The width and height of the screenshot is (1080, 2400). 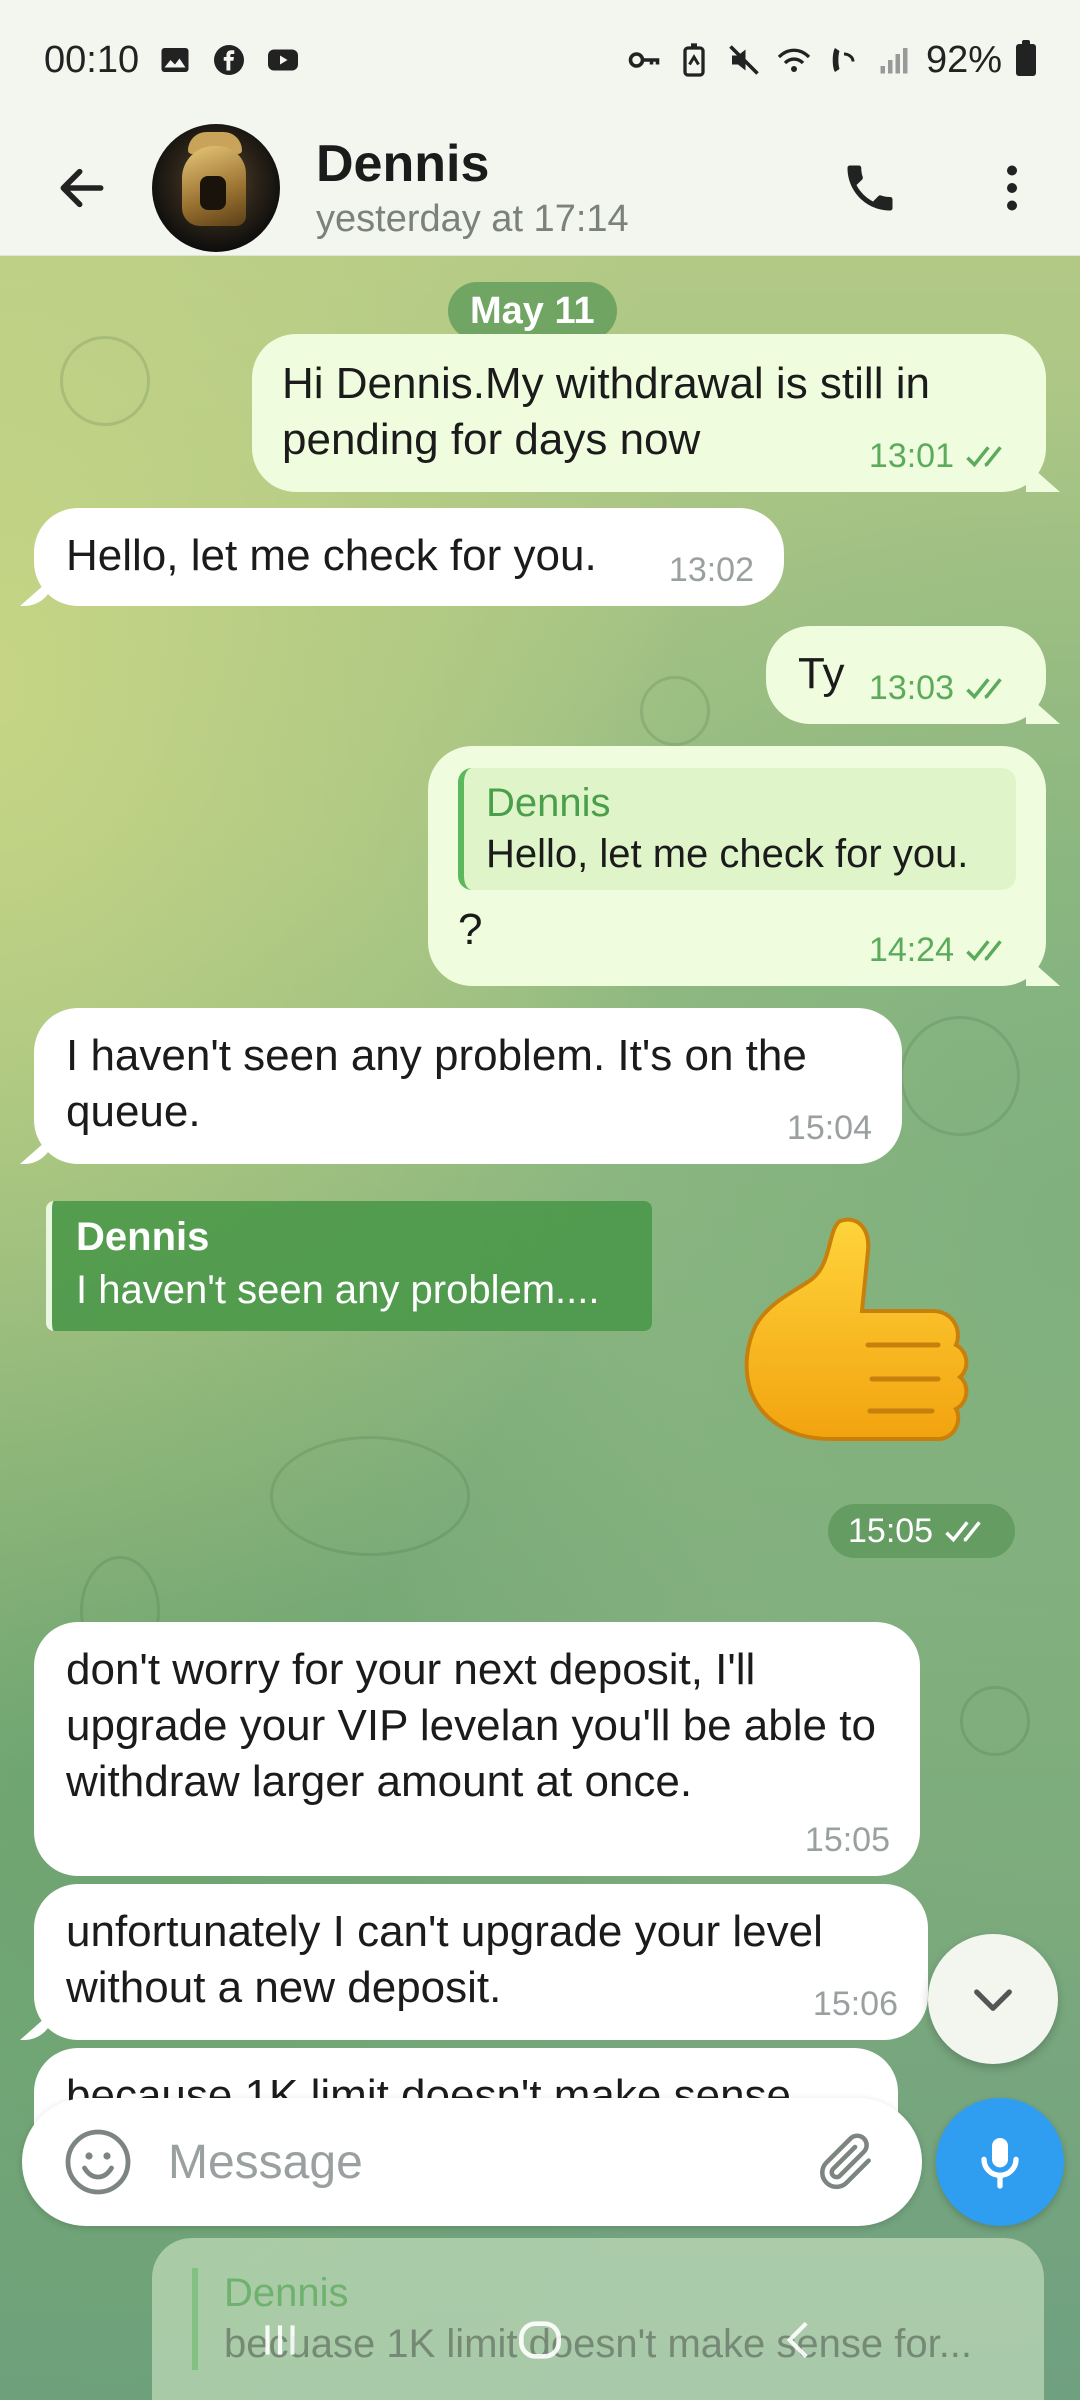 What do you see at coordinates (540, 60) in the screenshot?
I see `status-bar: 00:10 92%` at bounding box center [540, 60].